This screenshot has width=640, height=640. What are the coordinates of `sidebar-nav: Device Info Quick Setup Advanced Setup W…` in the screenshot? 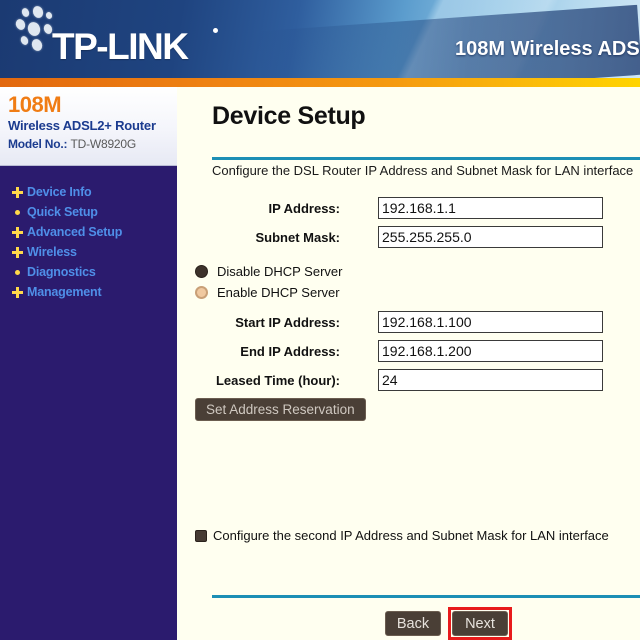 It's located at (88, 242).